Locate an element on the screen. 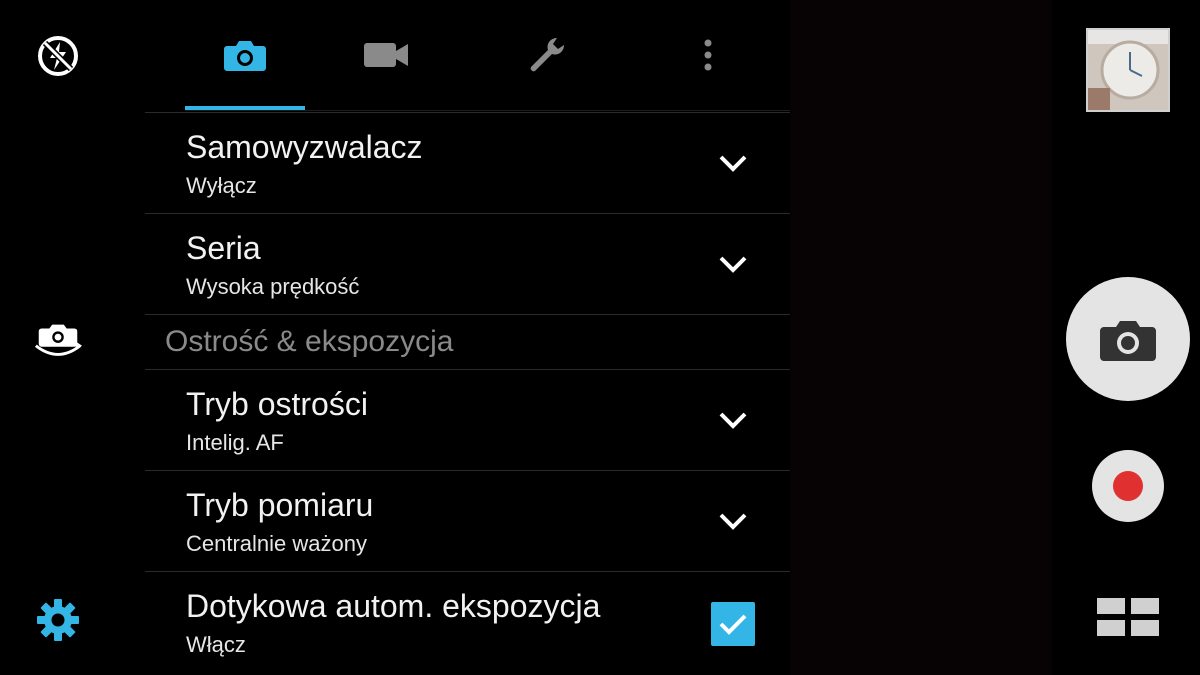  tab-more-options is located at coordinates (708, 55).